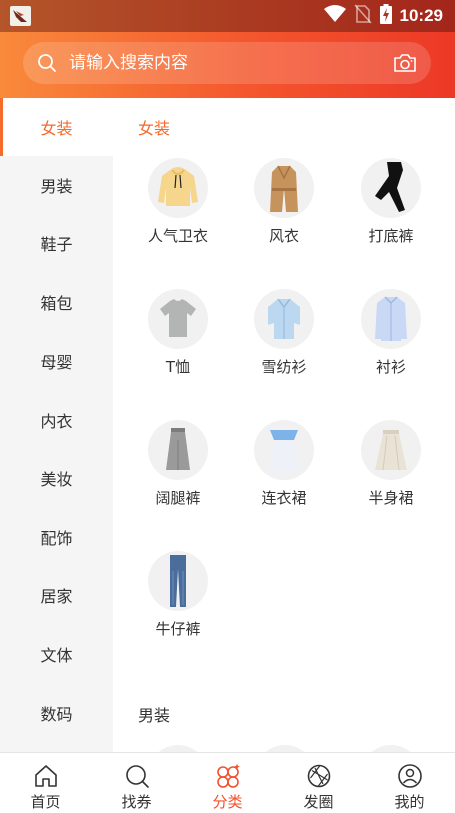 The height and width of the screenshot is (813, 455). I want to click on header: 10:29, so click(227, 49).